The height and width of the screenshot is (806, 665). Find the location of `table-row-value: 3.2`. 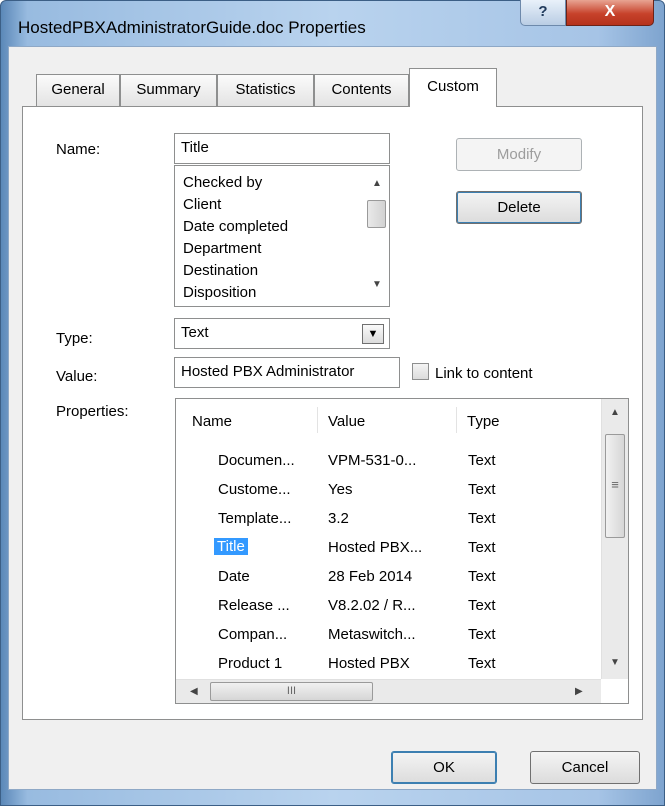

table-row-value: 3.2 is located at coordinates (338, 518).